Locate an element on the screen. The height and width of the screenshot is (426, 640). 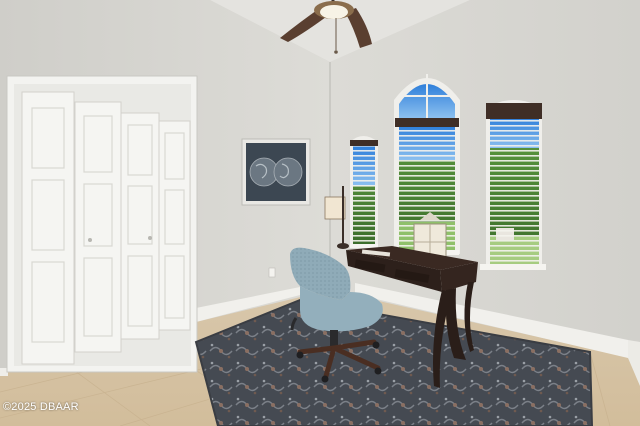
wall-art-map is located at coordinates (276, 172).